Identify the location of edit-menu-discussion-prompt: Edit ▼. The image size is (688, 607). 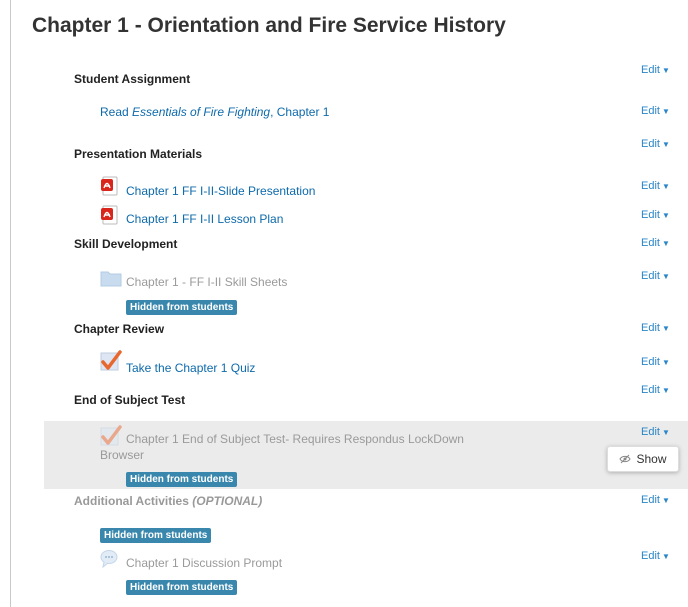
(655, 556).